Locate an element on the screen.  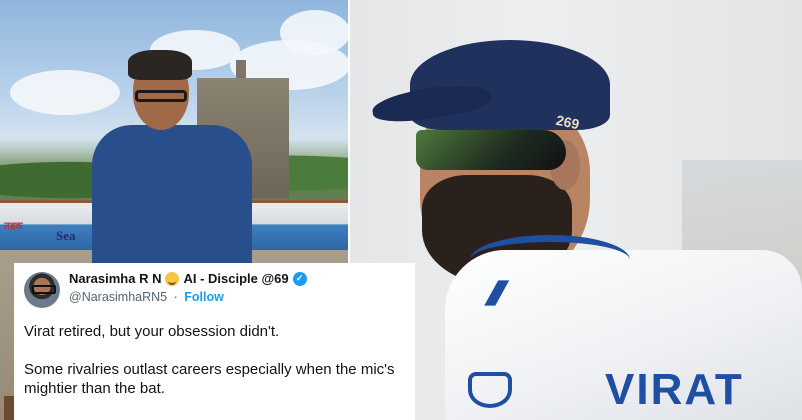
display-name-suffix: AI - Disciple @69 is located at coordinates (235, 278).